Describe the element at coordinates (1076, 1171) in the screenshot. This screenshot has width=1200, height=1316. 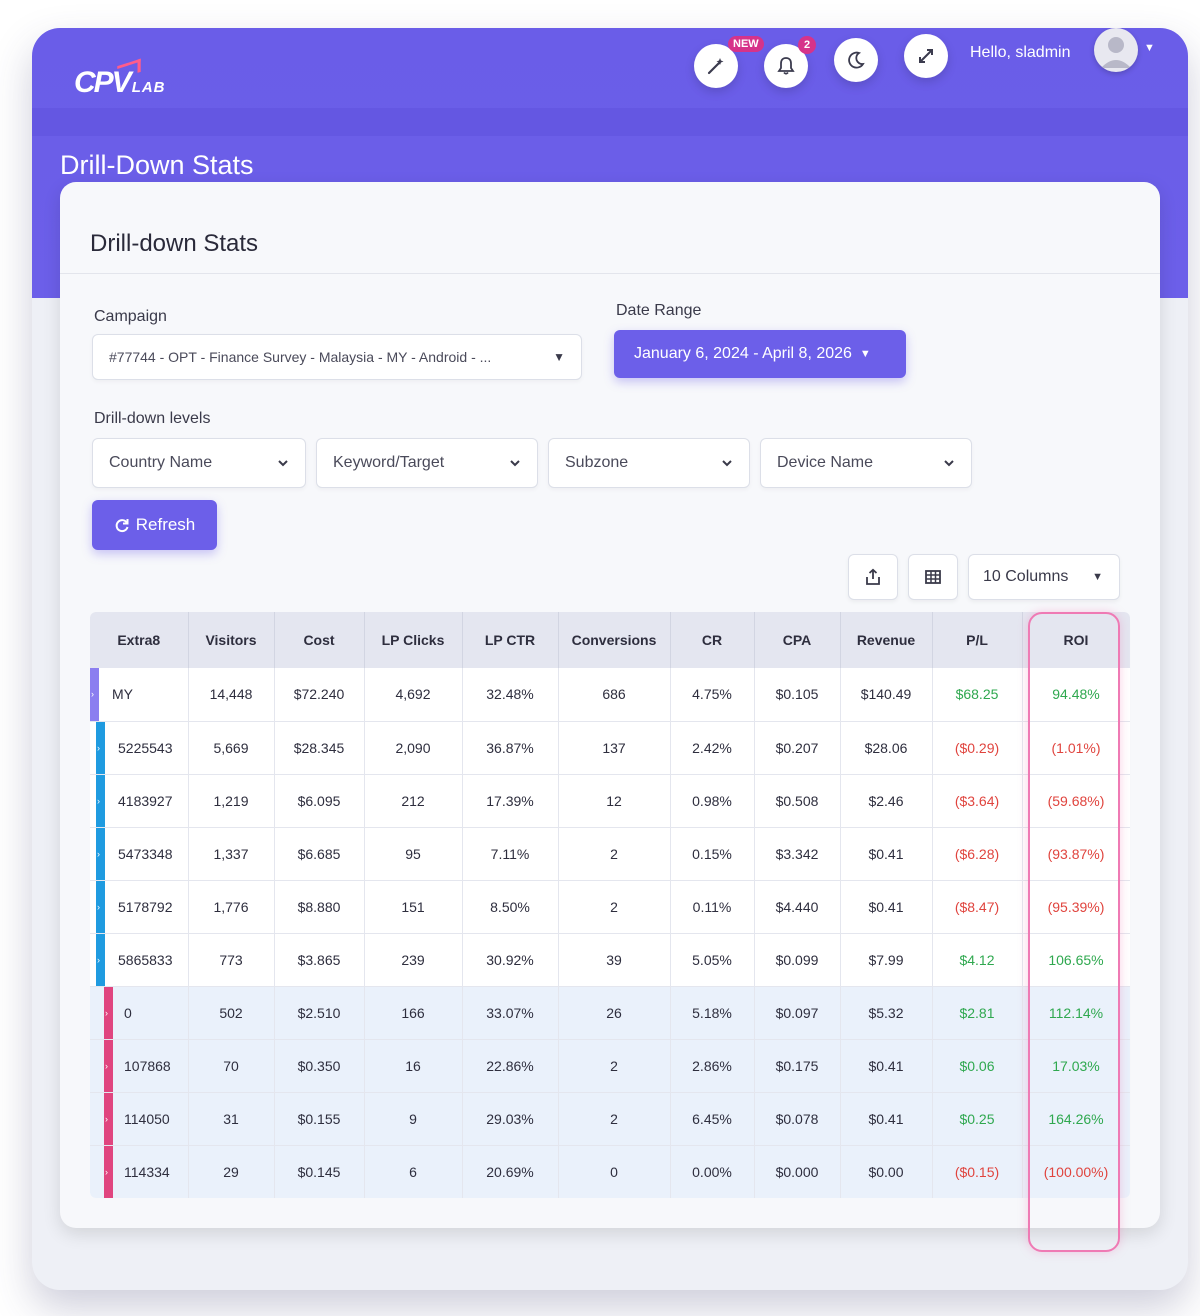
I see `table-cell: (100.00%)` at that location.